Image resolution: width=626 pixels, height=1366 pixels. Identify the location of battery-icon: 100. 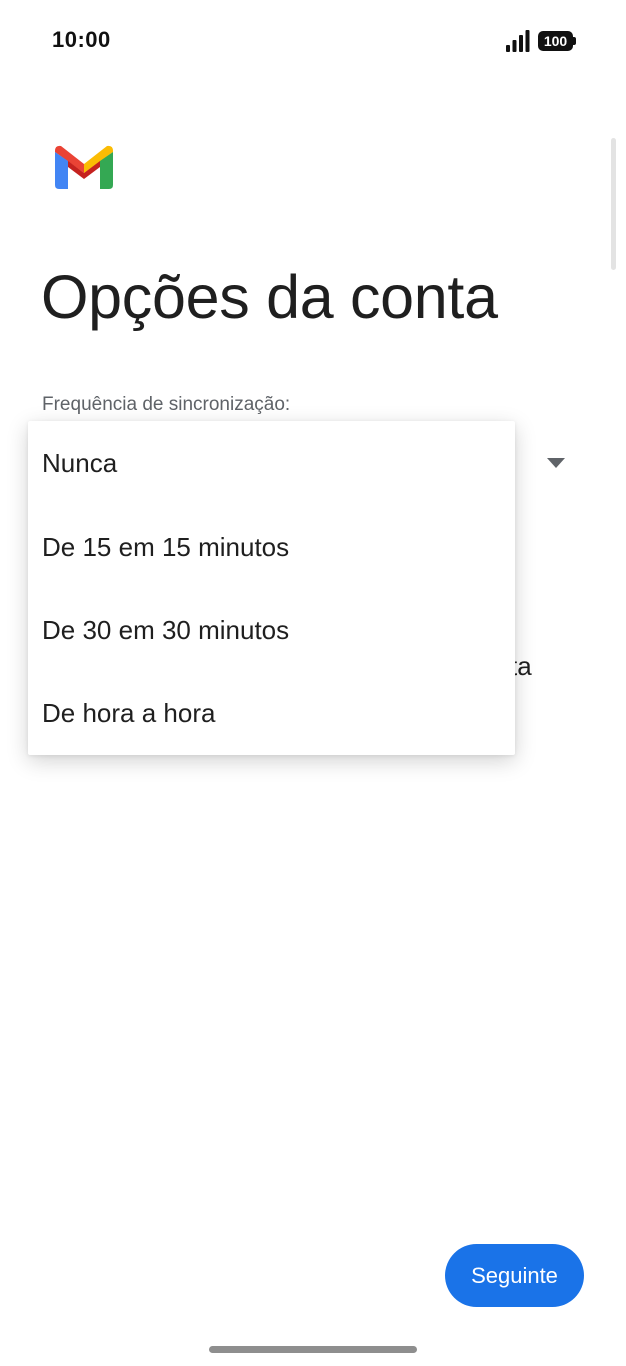
(557, 41).